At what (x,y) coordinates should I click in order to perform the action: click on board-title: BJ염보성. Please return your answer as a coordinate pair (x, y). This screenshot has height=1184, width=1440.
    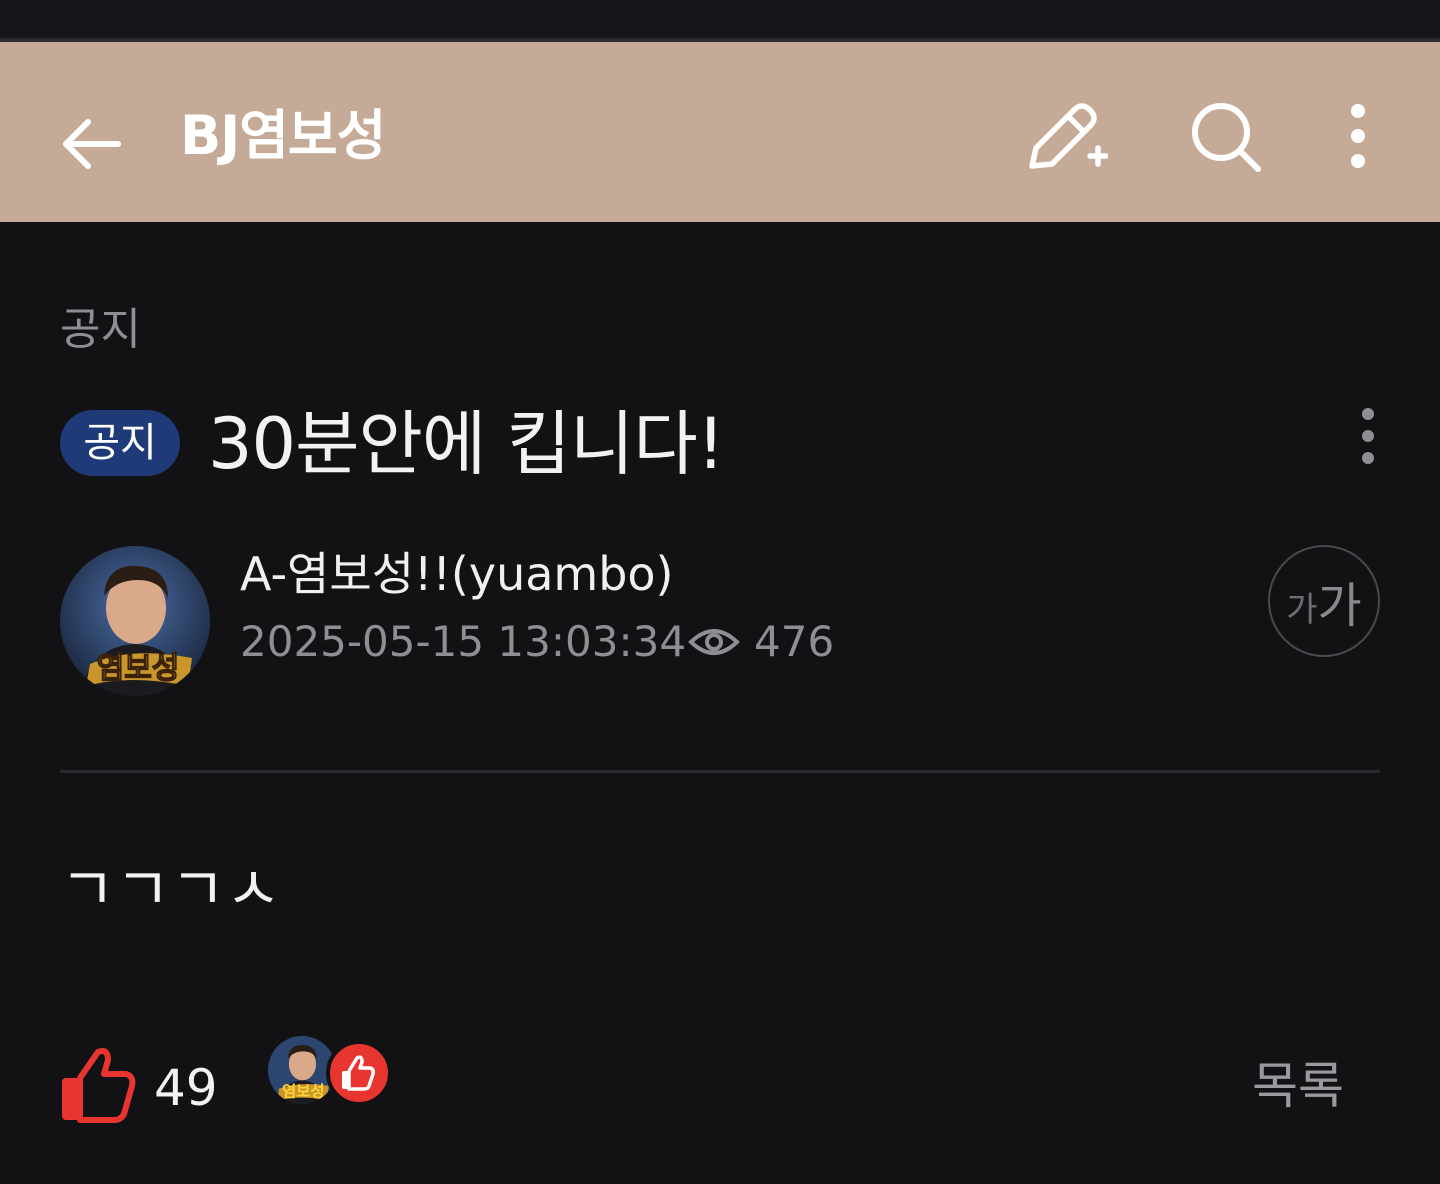
    Looking at the image, I should click on (283, 135).